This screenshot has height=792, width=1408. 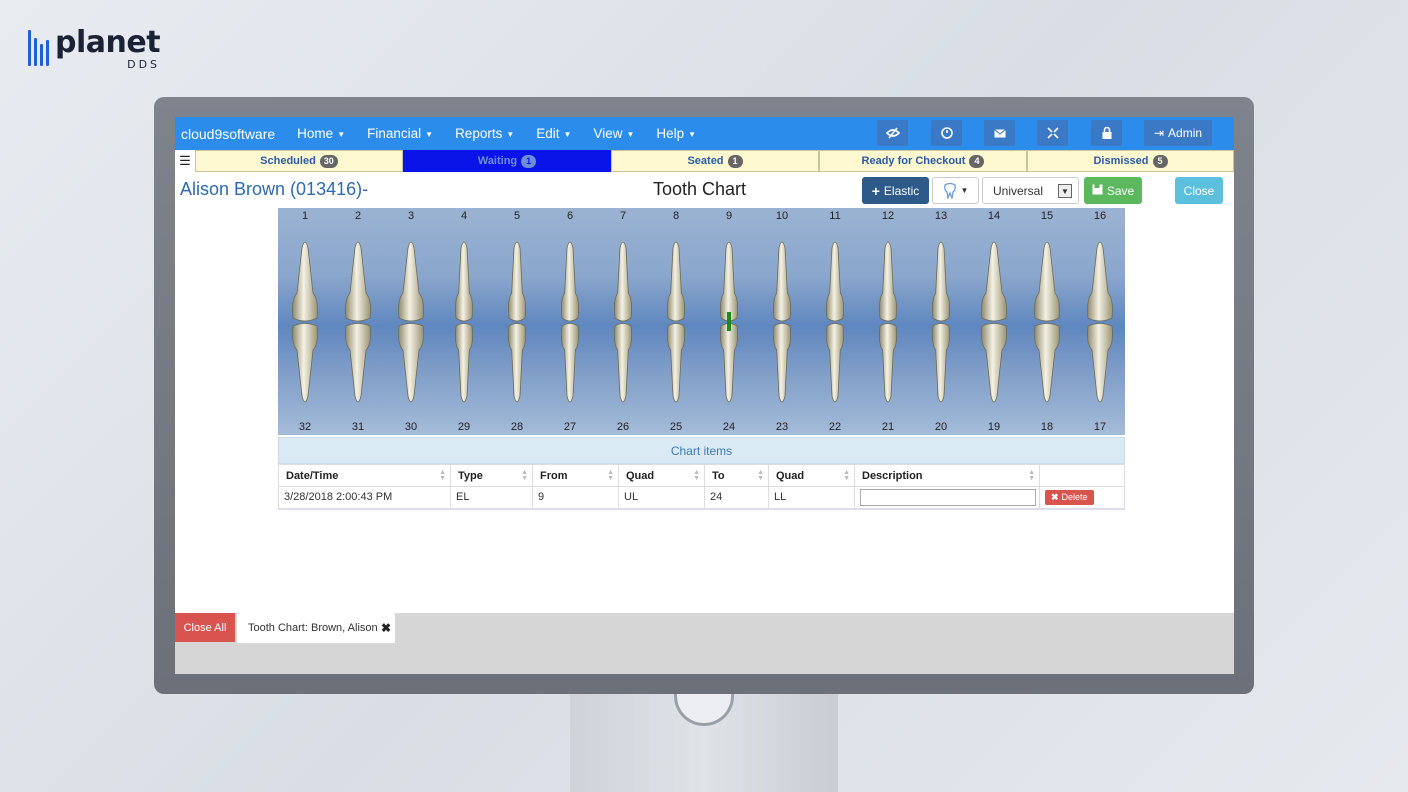 What do you see at coordinates (1052, 133) in the screenshot?
I see `expand-icon` at bounding box center [1052, 133].